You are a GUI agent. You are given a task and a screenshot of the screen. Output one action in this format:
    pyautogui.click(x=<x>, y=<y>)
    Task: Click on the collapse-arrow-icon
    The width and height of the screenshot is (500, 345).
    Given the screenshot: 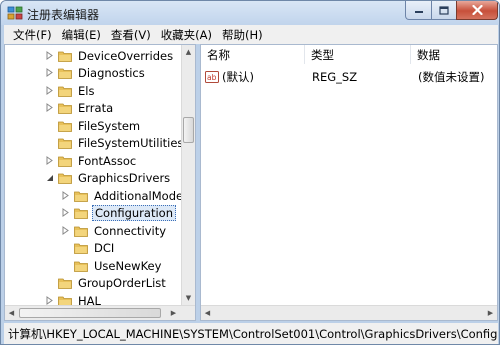 What is the action you would take?
    pyautogui.click(x=49, y=177)
    